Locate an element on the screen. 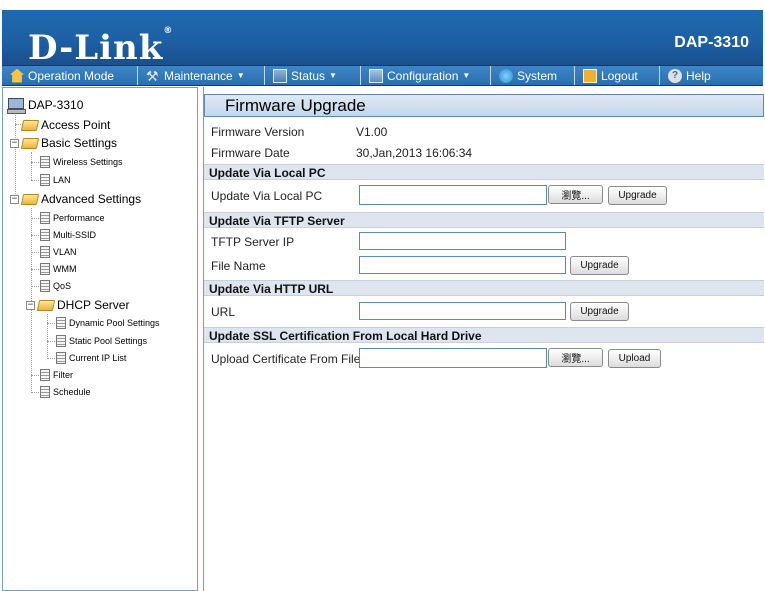  tree-item-label: Filter is located at coordinates (63, 375).